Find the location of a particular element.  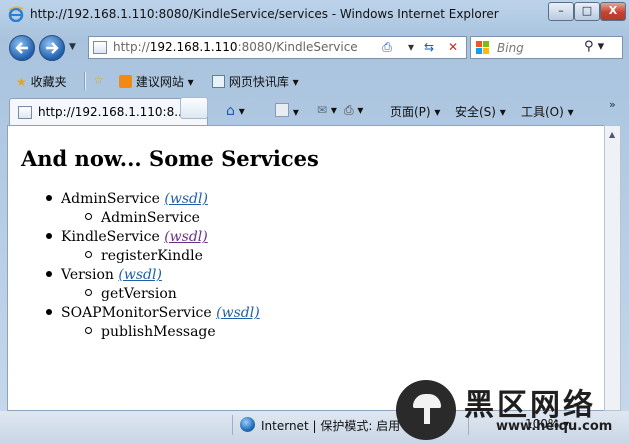

forward-arrow-icon is located at coordinates (52, 48).